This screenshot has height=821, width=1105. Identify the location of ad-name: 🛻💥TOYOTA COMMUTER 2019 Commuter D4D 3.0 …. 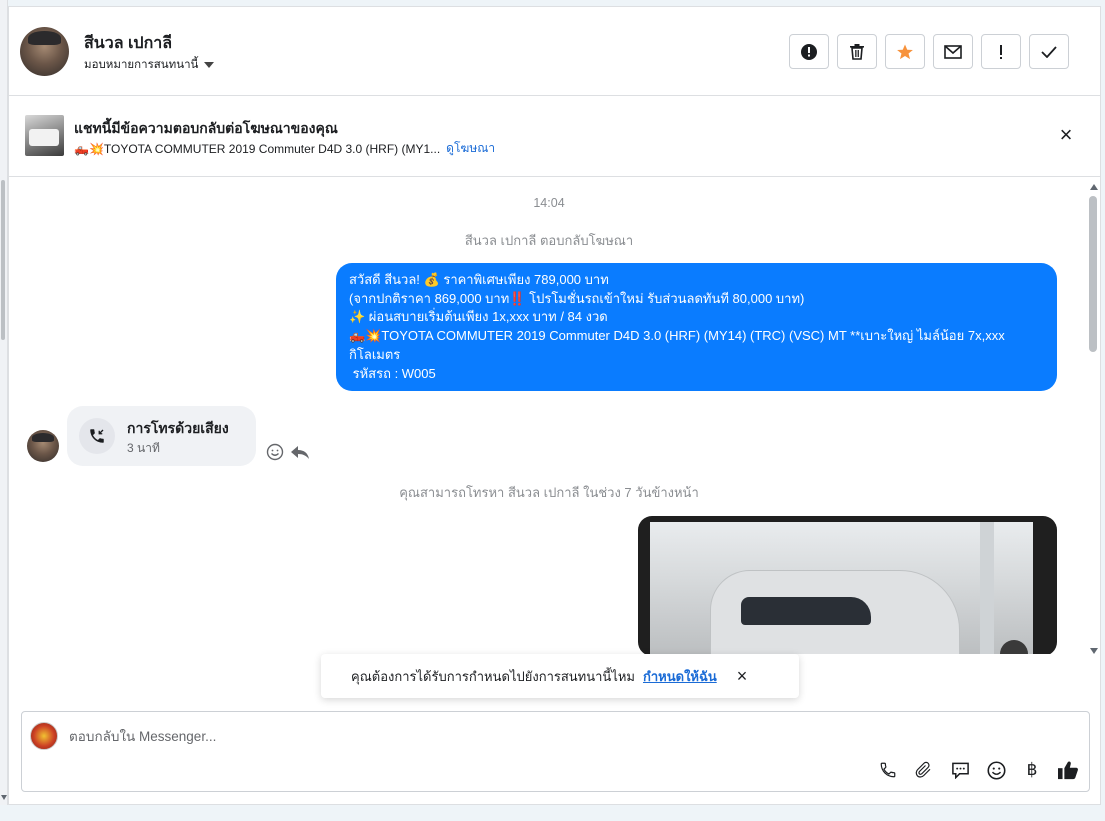
(257, 148).